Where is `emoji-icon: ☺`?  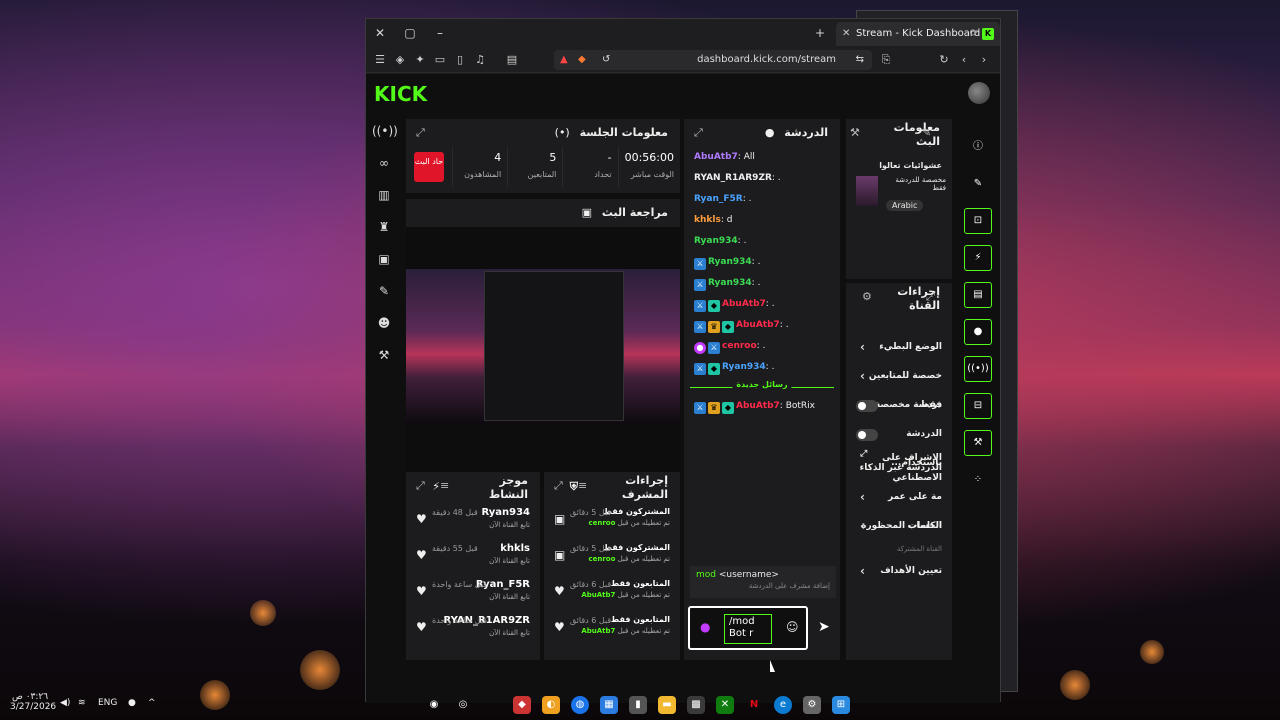
emoji-icon: ☺ is located at coordinates (792, 627).